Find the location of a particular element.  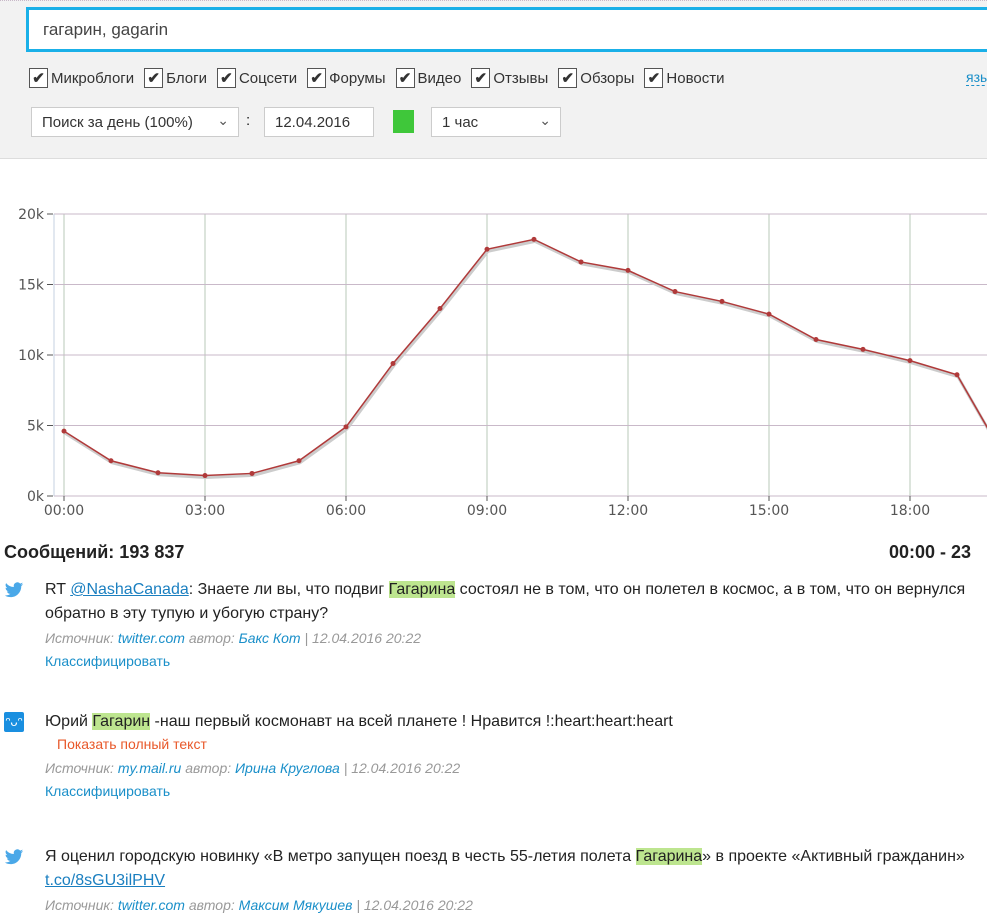

period-value: Поиск за день (100%) is located at coordinates (117, 122).